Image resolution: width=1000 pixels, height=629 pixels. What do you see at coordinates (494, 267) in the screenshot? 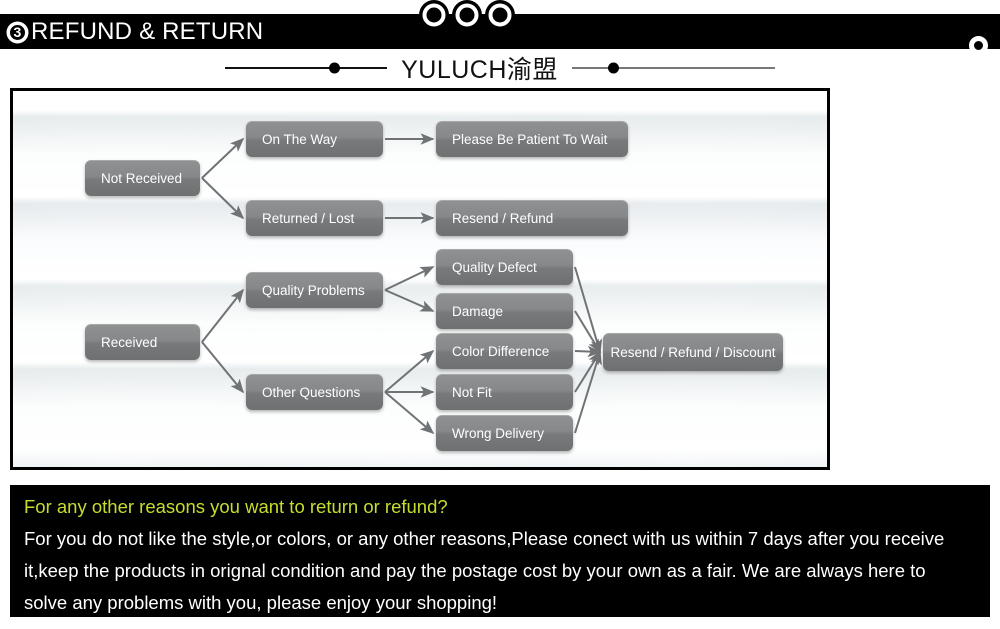
I see `flow-node-label: Quality Defect` at bounding box center [494, 267].